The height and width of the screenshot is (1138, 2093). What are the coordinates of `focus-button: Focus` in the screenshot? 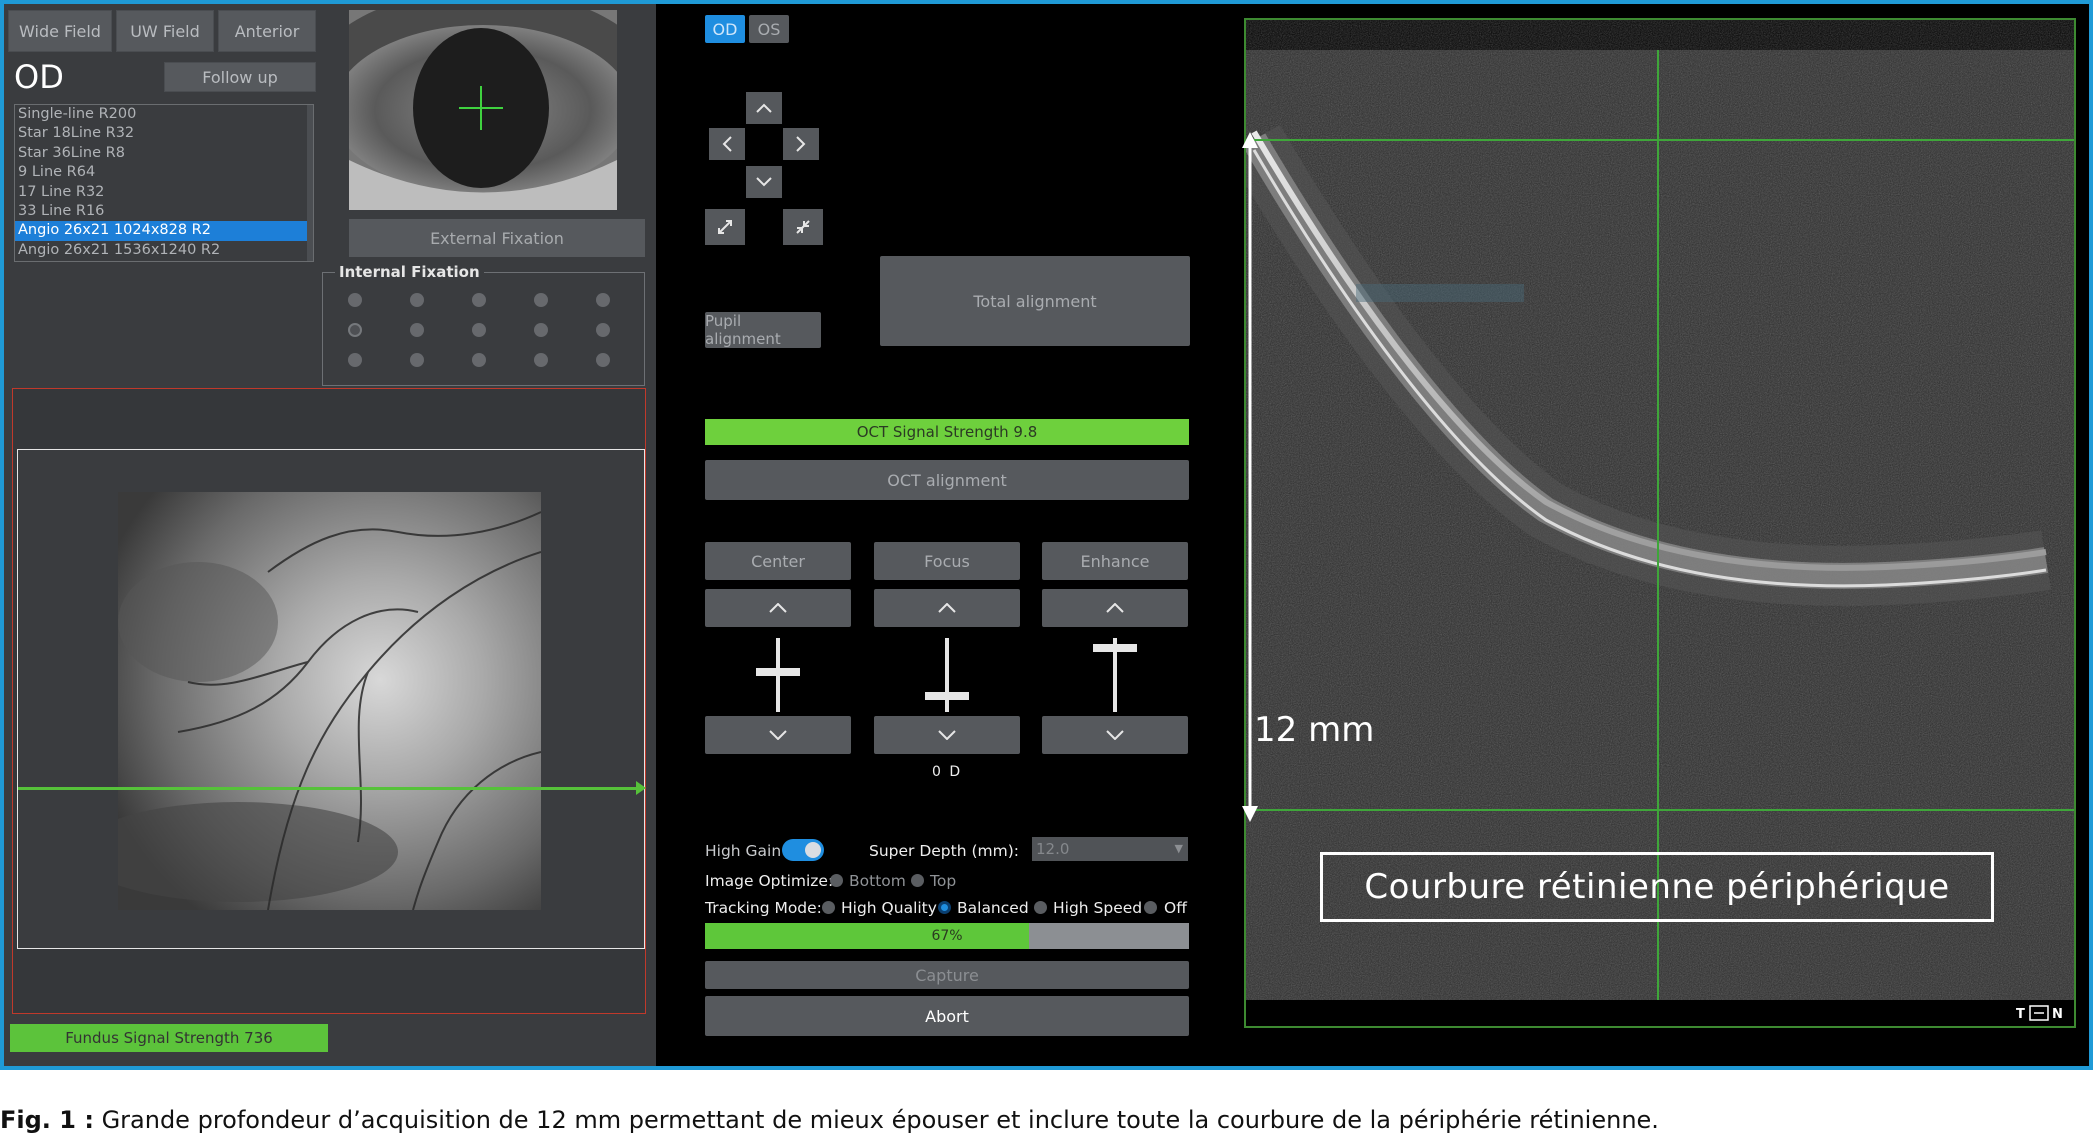 It's located at (947, 561).